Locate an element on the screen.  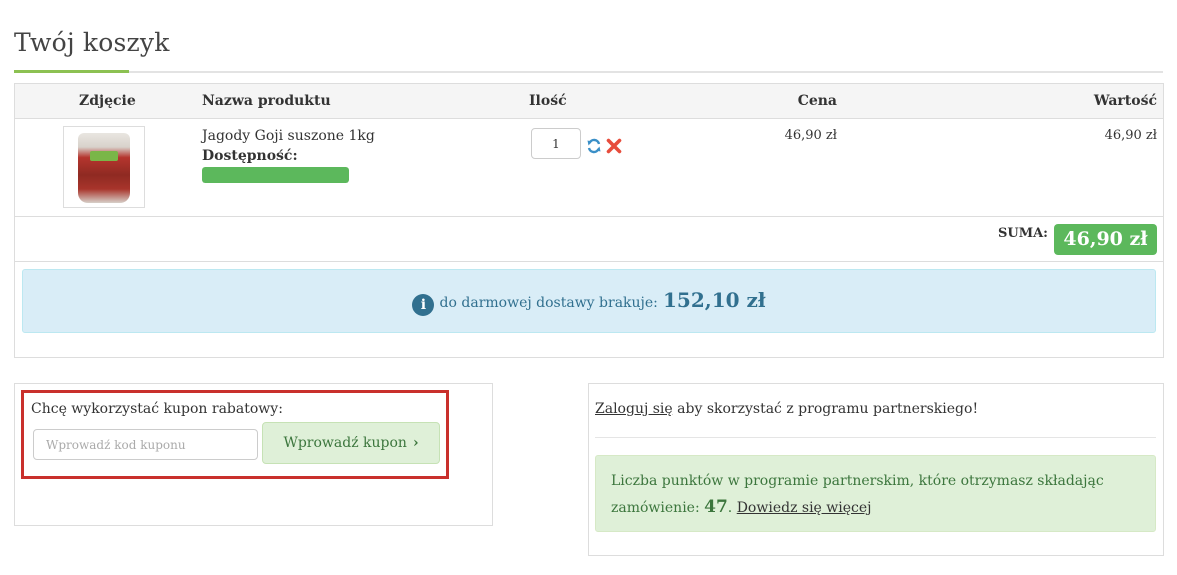
quantity-input is located at coordinates (556, 143).